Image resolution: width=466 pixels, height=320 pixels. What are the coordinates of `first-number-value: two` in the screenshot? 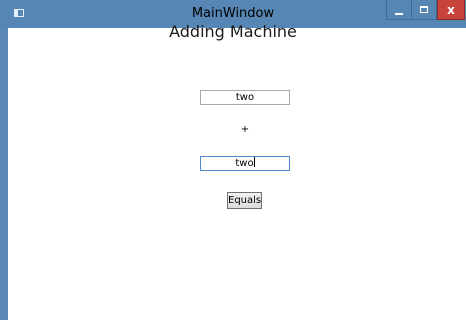 It's located at (245, 97).